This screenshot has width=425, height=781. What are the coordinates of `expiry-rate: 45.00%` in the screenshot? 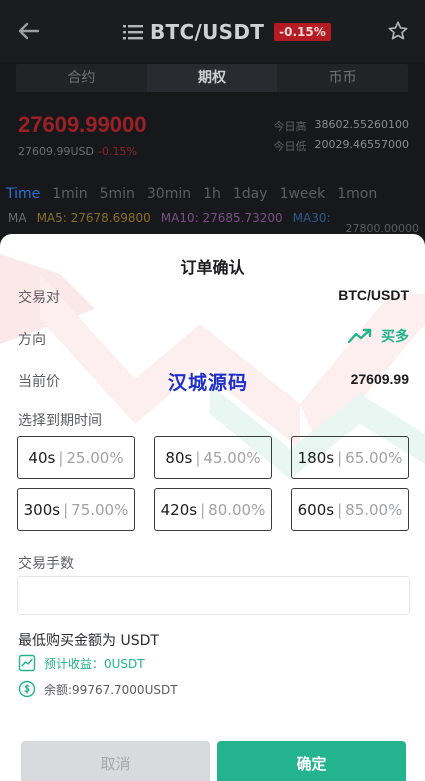 It's located at (232, 457).